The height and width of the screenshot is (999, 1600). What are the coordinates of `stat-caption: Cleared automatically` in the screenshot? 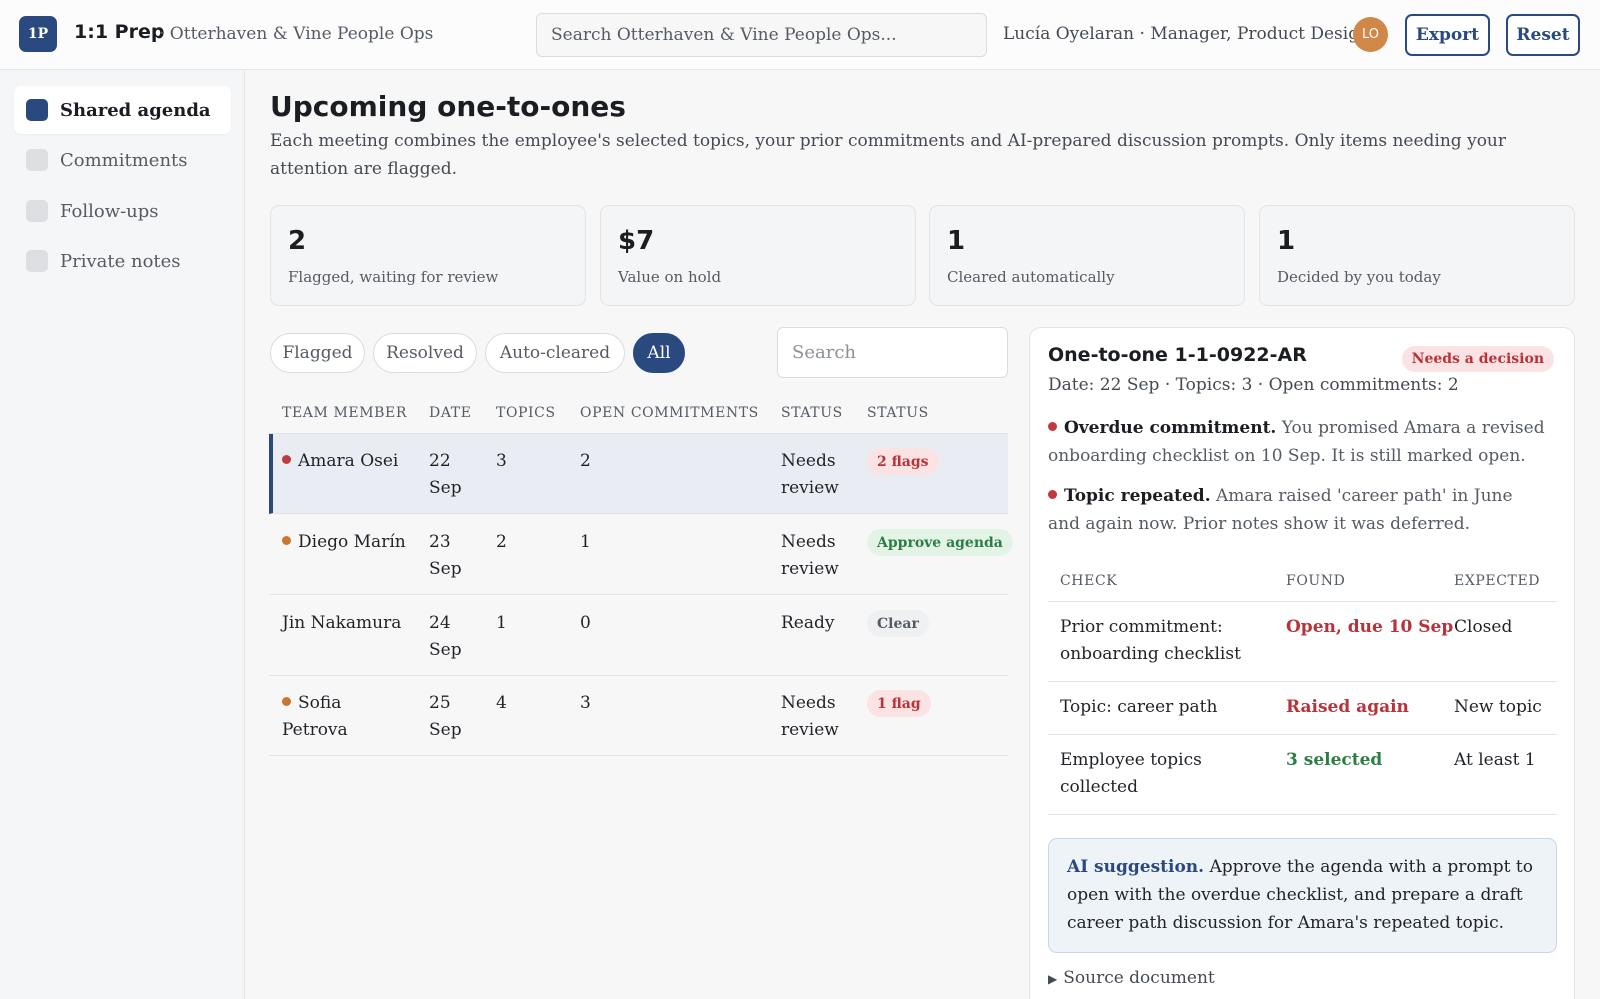 It's located at (1031, 277).